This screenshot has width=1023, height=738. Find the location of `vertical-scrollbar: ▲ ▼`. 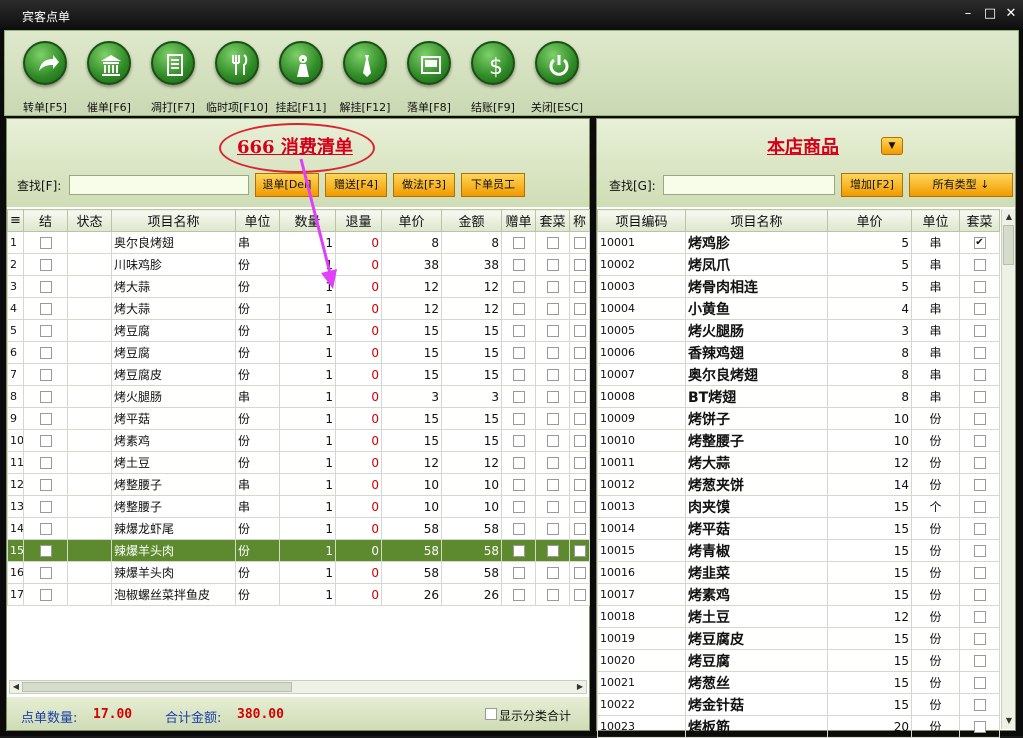

vertical-scrollbar: ▲ ▼ is located at coordinates (1008, 469).